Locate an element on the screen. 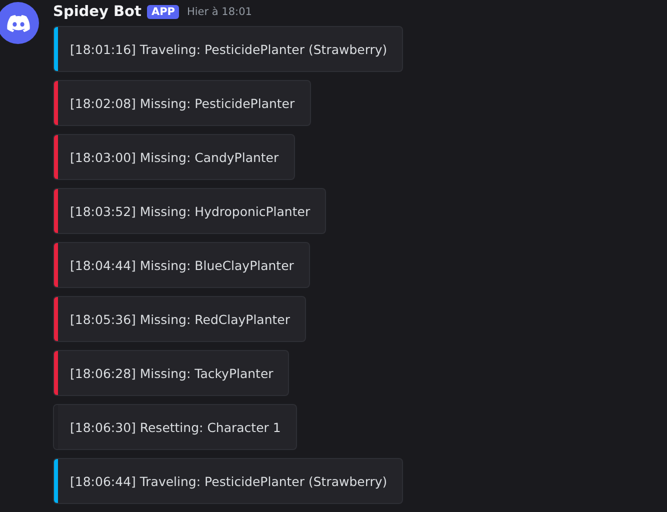 The height and width of the screenshot is (512, 667). embed-text: [18:03:00] Missing: CandyPlanter is located at coordinates (174, 157).